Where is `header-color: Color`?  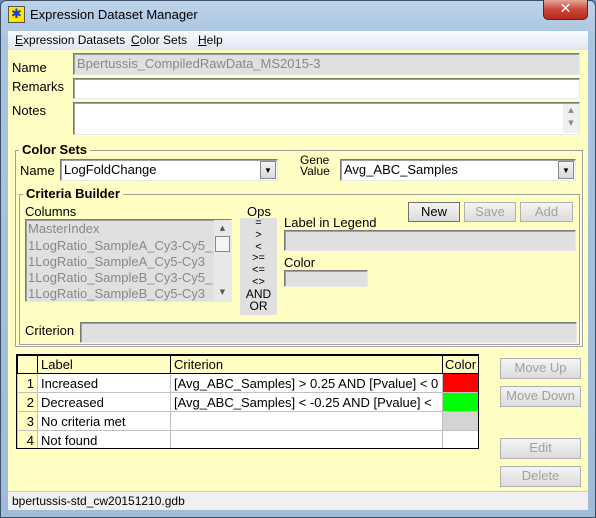 header-color: Color is located at coordinates (460, 364).